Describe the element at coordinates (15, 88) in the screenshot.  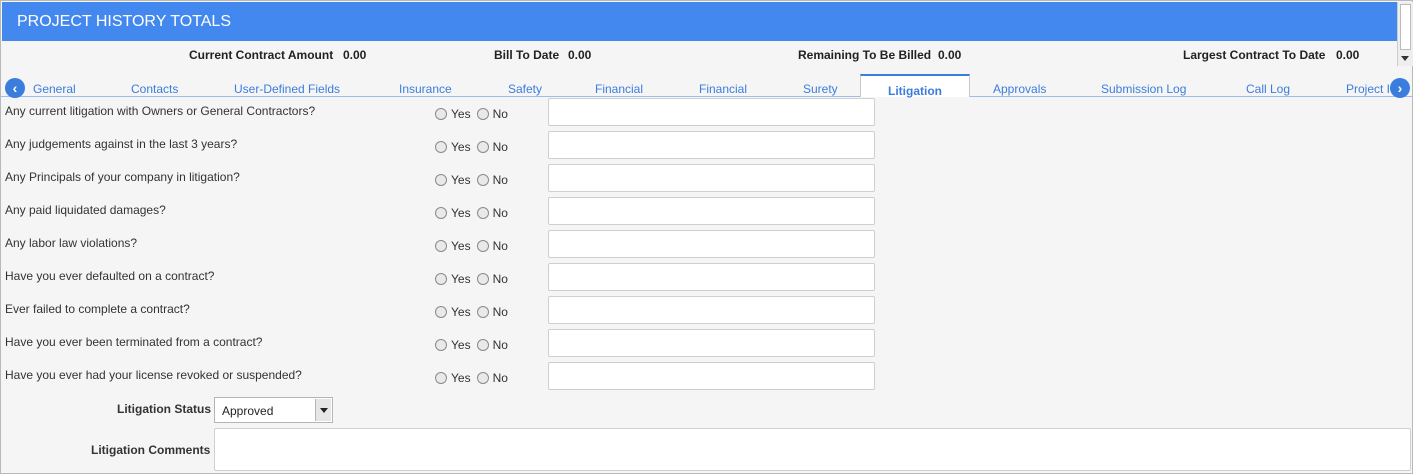
I see `chevron-left-icon: ‹` at that location.